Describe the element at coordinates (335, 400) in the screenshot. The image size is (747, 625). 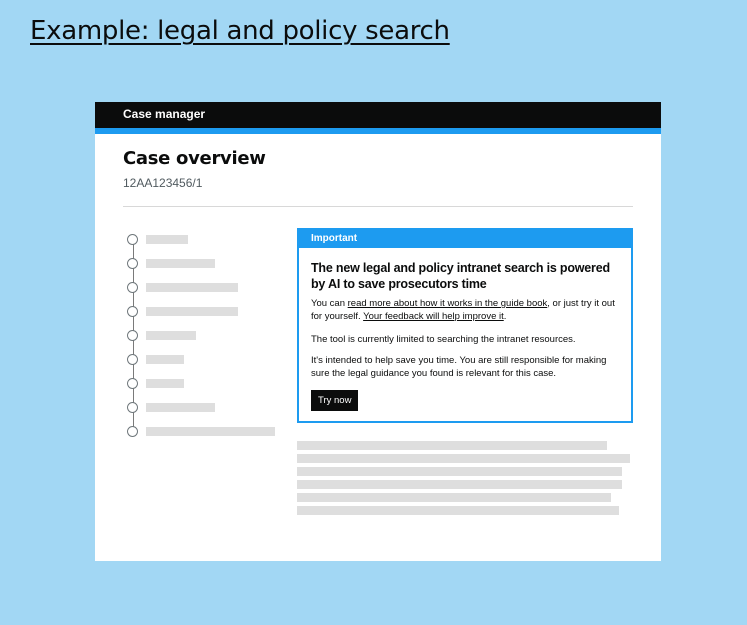
I see `try-now-button: Try now` at that location.